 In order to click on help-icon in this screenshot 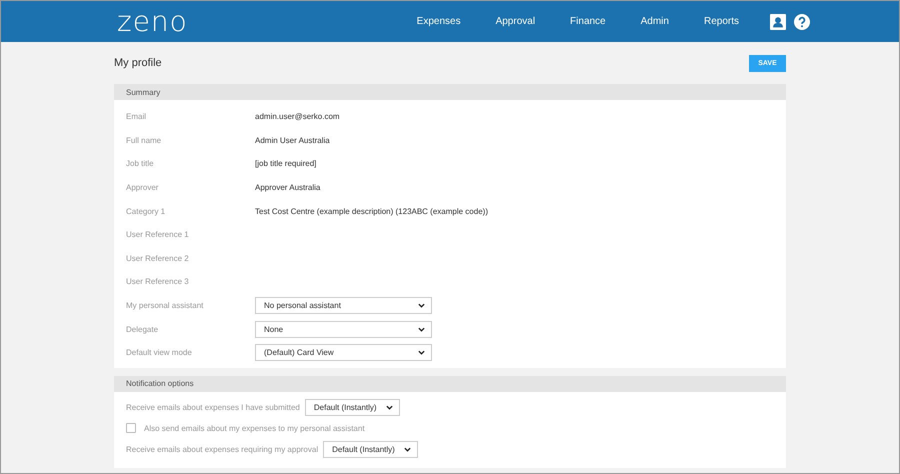, I will do `click(802, 22)`.